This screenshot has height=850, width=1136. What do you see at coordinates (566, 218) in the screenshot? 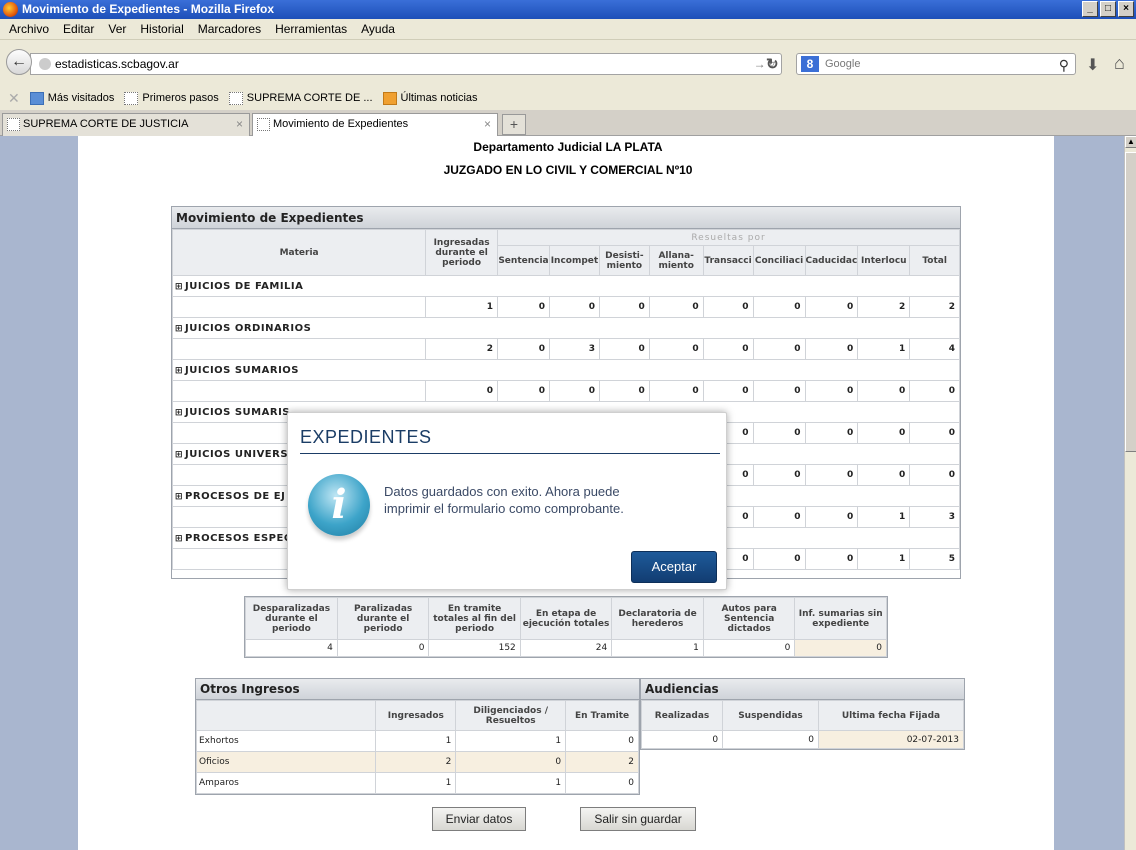
I see `movimiento-title: Movimiento de Expedientes` at bounding box center [566, 218].